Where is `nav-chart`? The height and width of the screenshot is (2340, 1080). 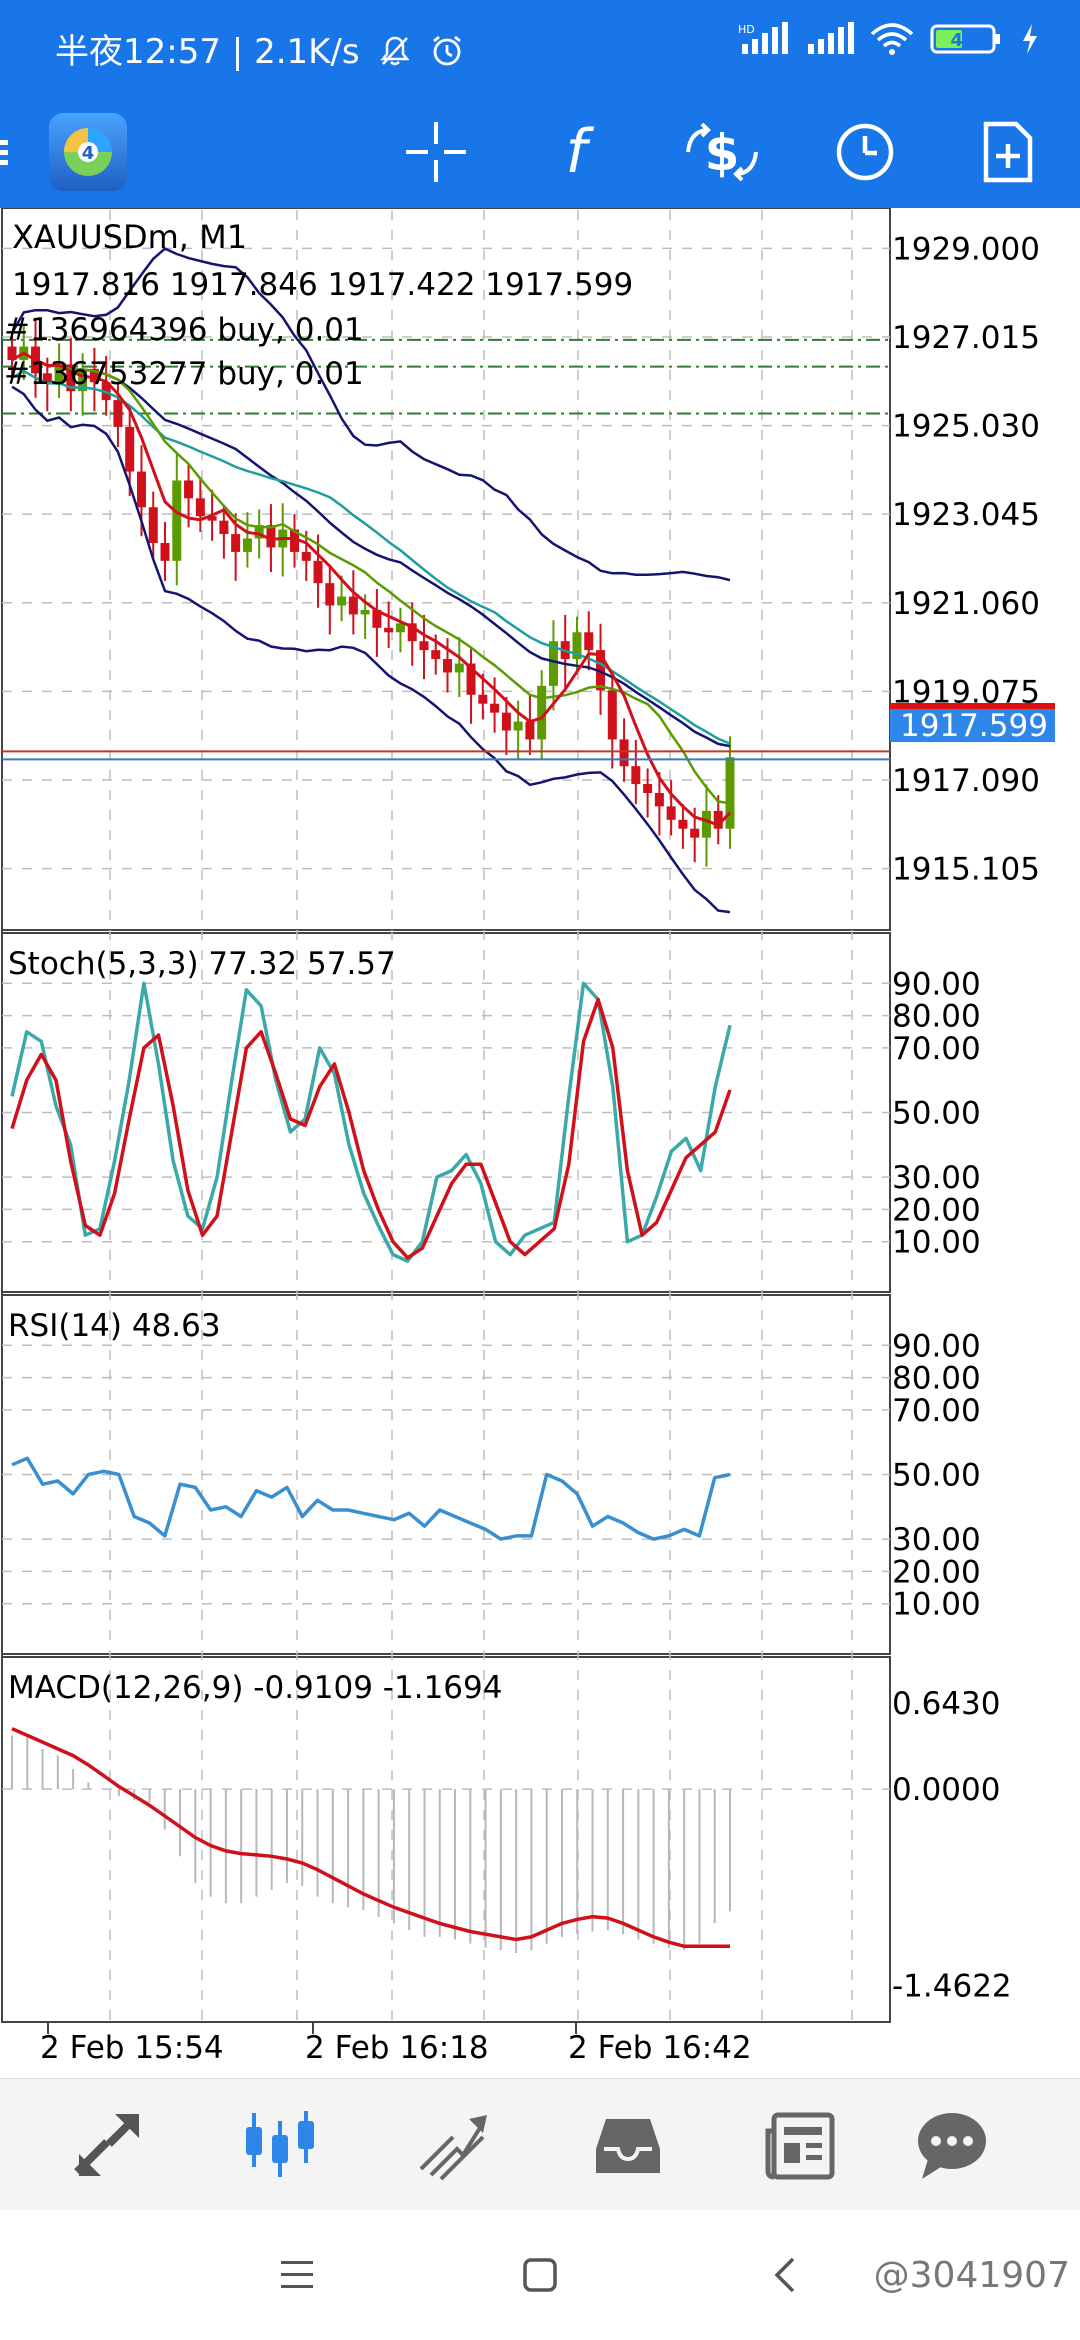 nav-chart is located at coordinates (280, 2145).